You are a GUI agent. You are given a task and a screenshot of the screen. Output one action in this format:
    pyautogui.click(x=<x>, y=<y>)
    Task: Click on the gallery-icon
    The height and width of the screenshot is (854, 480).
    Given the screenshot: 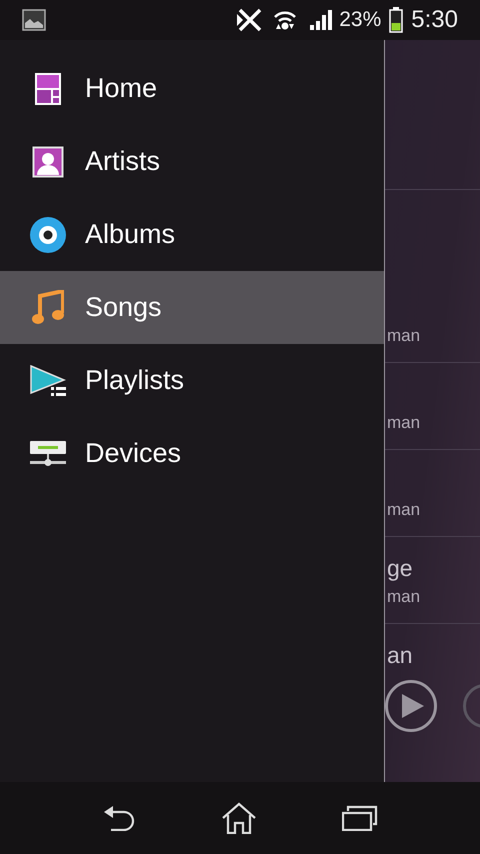 What is the action you would take?
    pyautogui.click(x=34, y=20)
    